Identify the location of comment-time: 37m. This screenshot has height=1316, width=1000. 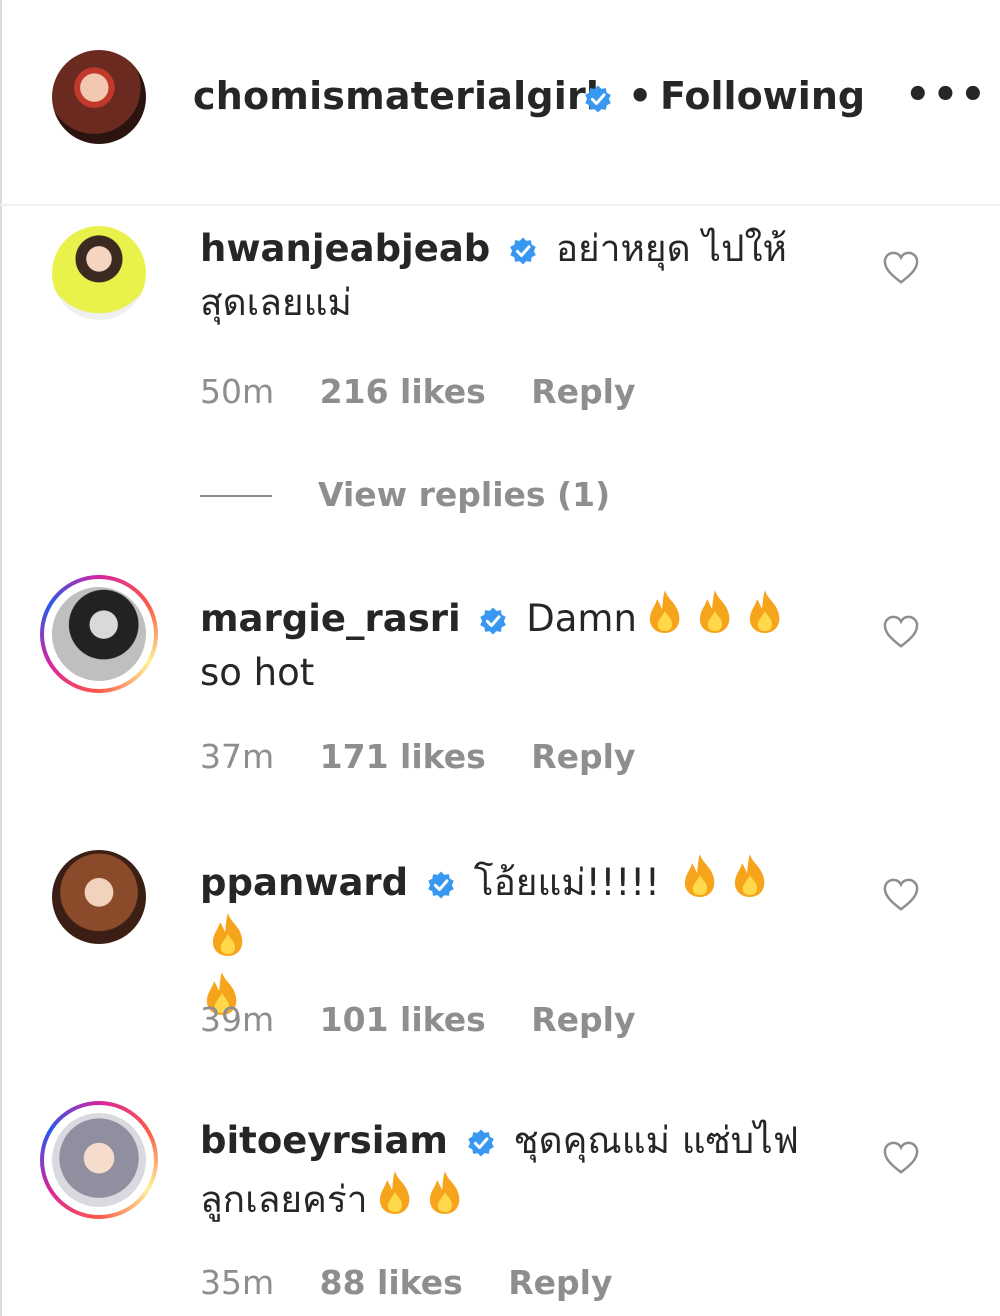
(237, 756).